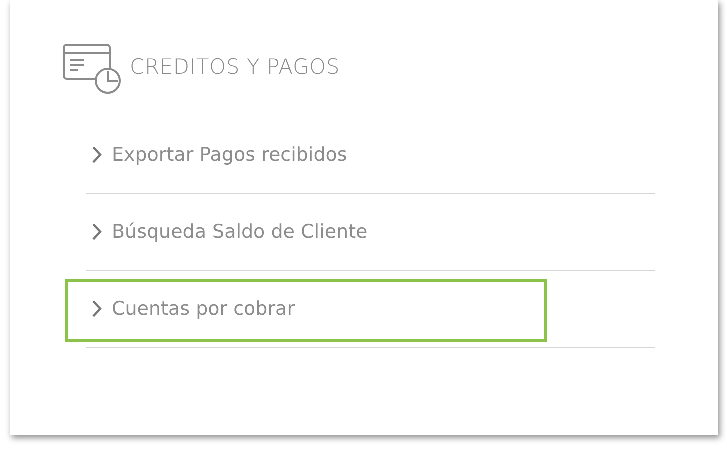  Describe the element at coordinates (230, 155) in the screenshot. I see `menu-link: Exportar Pagos recibidos` at that location.